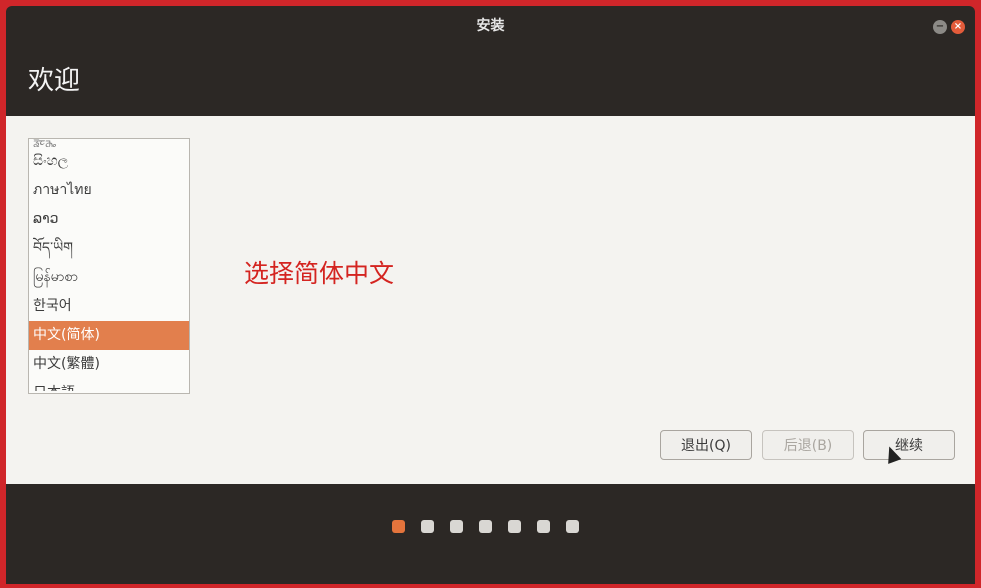  What do you see at coordinates (109, 385) in the screenshot?
I see `language-item: 日本語` at bounding box center [109, 385].